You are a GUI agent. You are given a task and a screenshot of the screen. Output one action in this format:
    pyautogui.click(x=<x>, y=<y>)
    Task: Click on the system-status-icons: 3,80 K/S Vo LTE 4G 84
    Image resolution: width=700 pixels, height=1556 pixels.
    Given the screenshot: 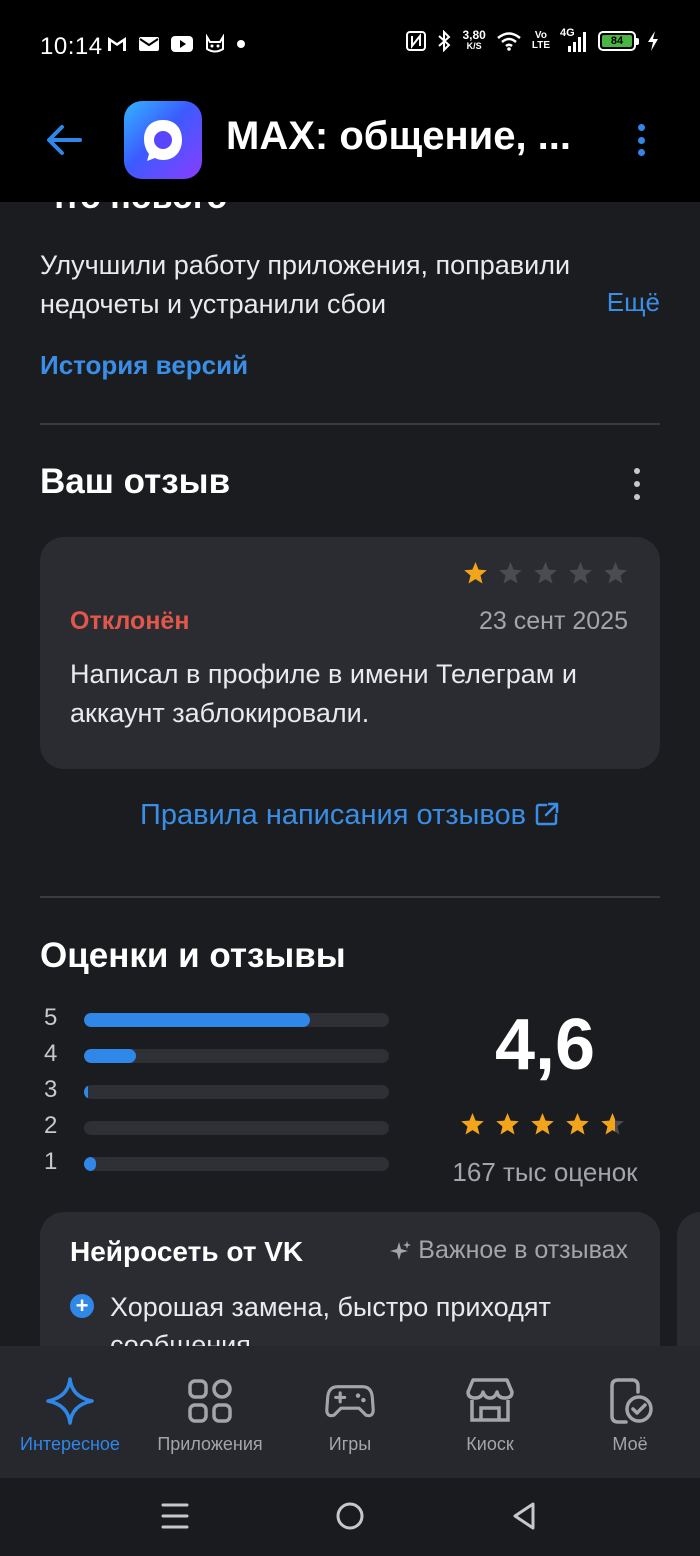 What is the action you would take?
    pyautogui.click(x=533, y=39)
    